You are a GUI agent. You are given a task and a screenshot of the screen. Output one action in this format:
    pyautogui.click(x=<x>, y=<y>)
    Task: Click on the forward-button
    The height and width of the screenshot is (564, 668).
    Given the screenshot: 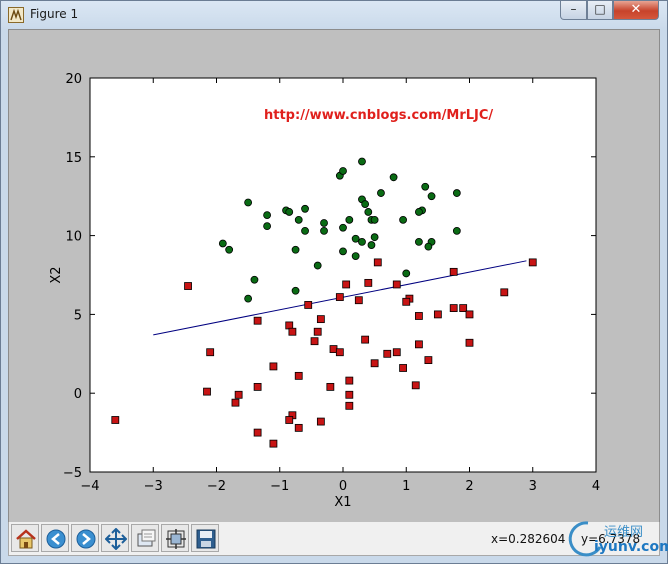 What is the action you would take?
    pyautogui.click(x=85, y=538)
    